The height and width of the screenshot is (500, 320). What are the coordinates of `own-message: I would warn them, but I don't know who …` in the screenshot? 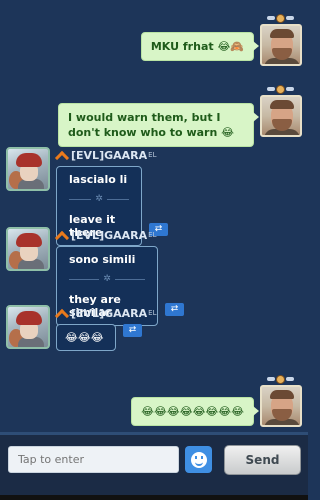 It's located at (180, 115).